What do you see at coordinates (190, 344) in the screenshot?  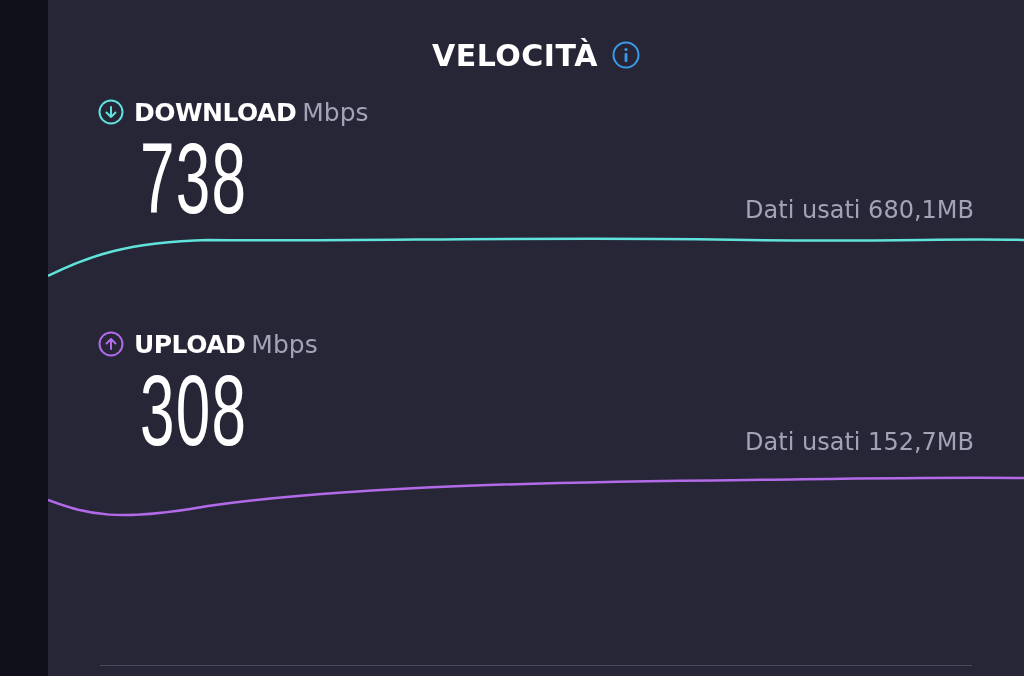 I see `metric-label: UPLOAD` at bounding box center [190, 344].